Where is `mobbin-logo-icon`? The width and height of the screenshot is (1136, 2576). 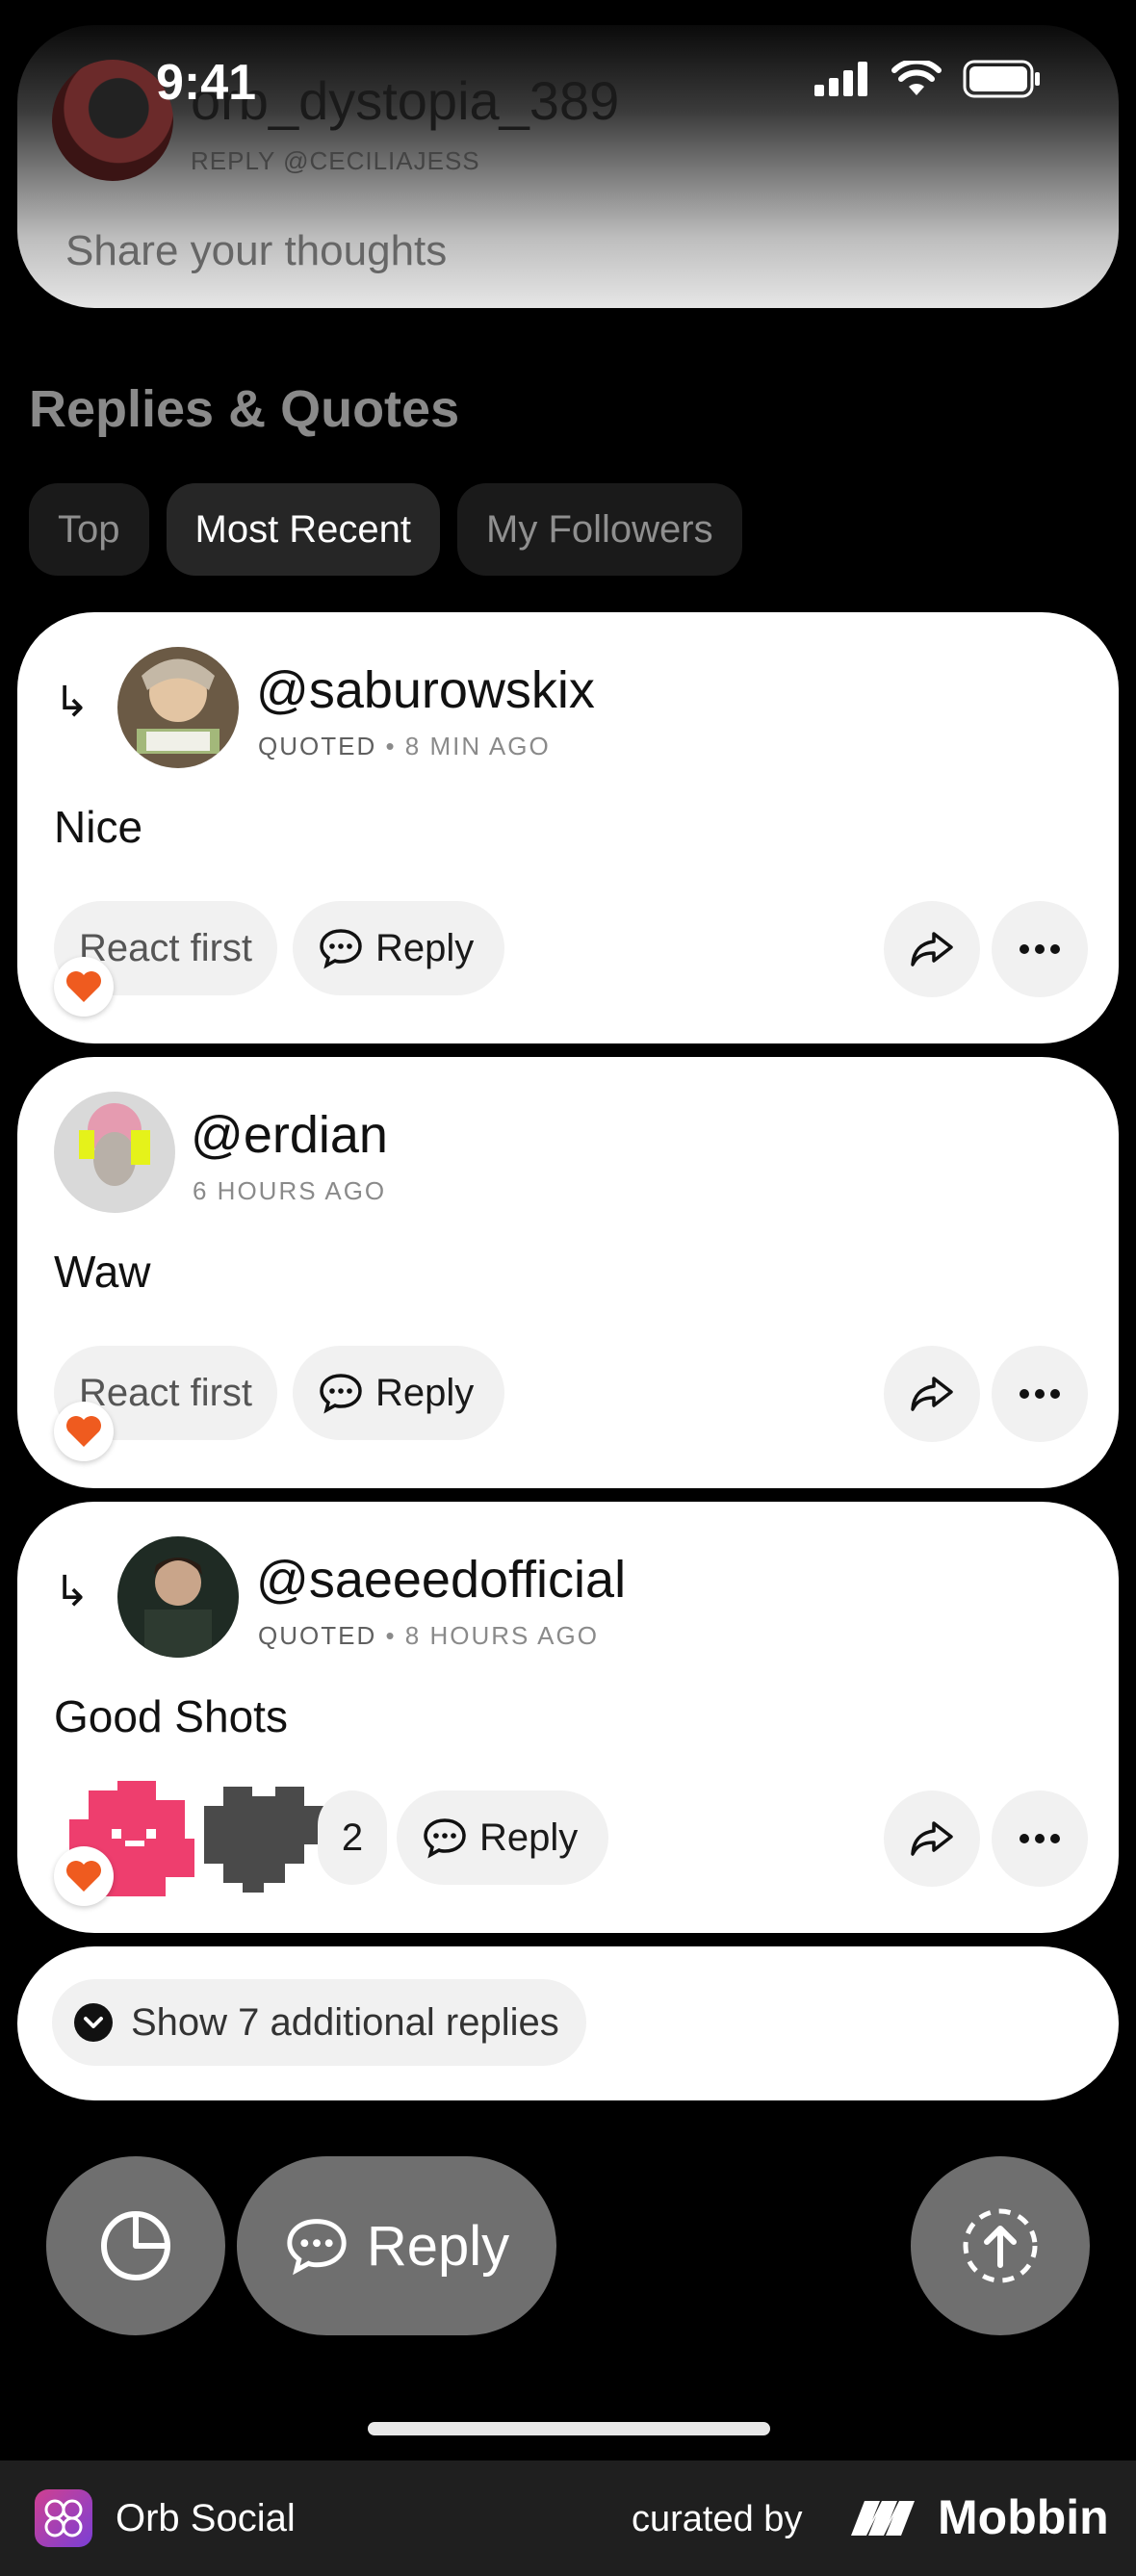 mobbin-logo-icon is located at coordinates (883, 2519).